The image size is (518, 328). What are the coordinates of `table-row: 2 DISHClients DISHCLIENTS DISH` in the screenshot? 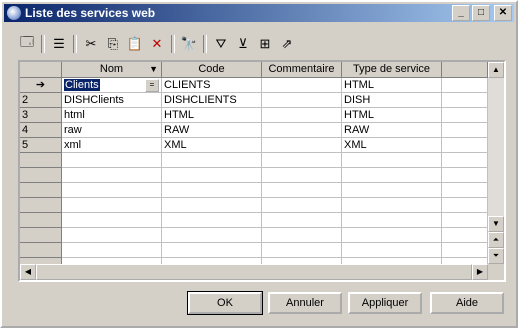 It's located at (254, 100).